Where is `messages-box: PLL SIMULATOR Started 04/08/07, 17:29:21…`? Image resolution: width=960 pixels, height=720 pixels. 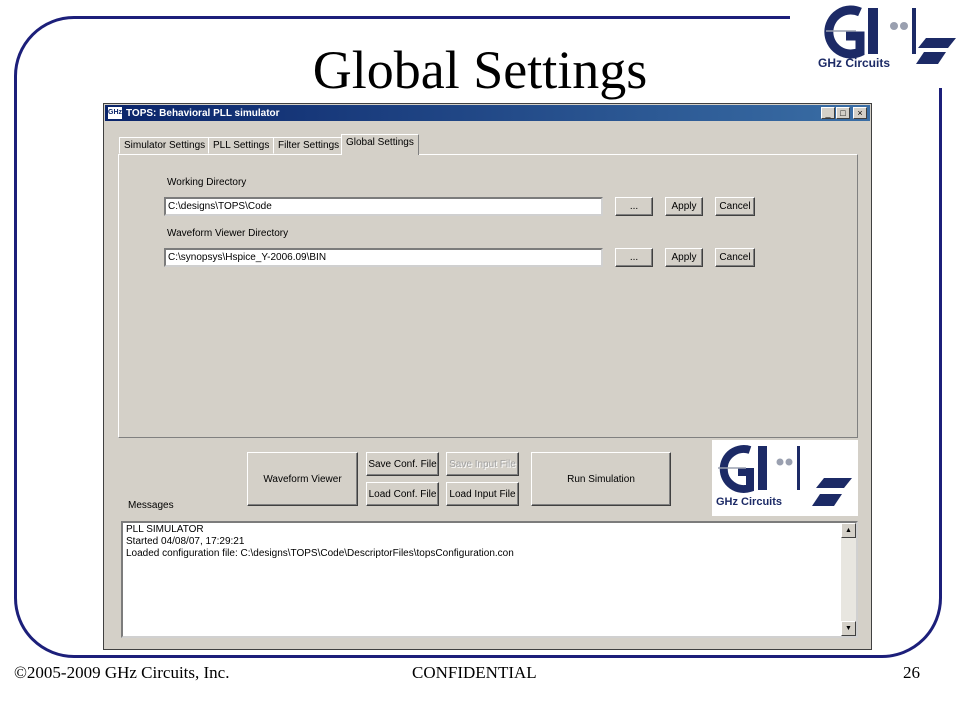
messages-box: PLL SIMULATOR Started 04/08/07, 17:29:21… is located at coordinates (489, 579).